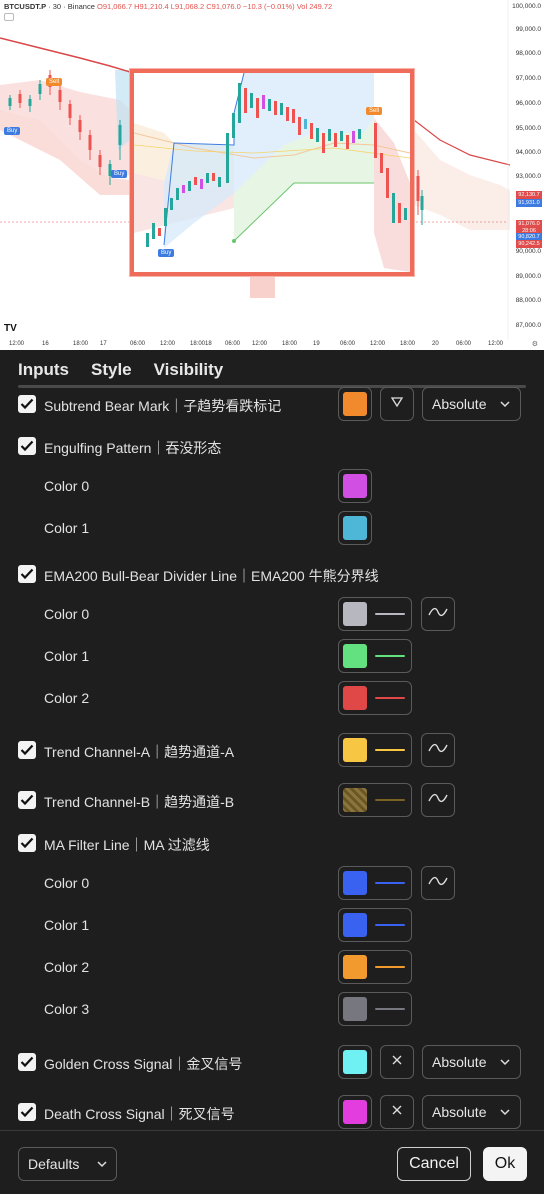 The height and width of the screenshot is (1194, 544). I want to click on price-tag: 91,931.0, so click(529, 203).